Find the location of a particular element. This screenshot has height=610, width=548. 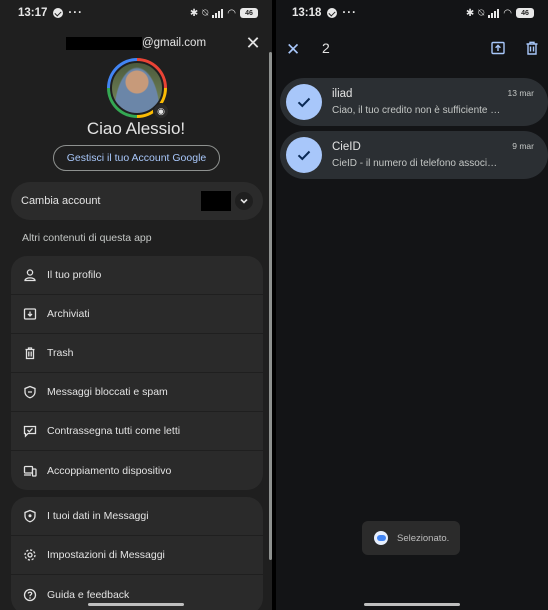

switch-account-label: Cambia account is located at coordinates (61, 201).